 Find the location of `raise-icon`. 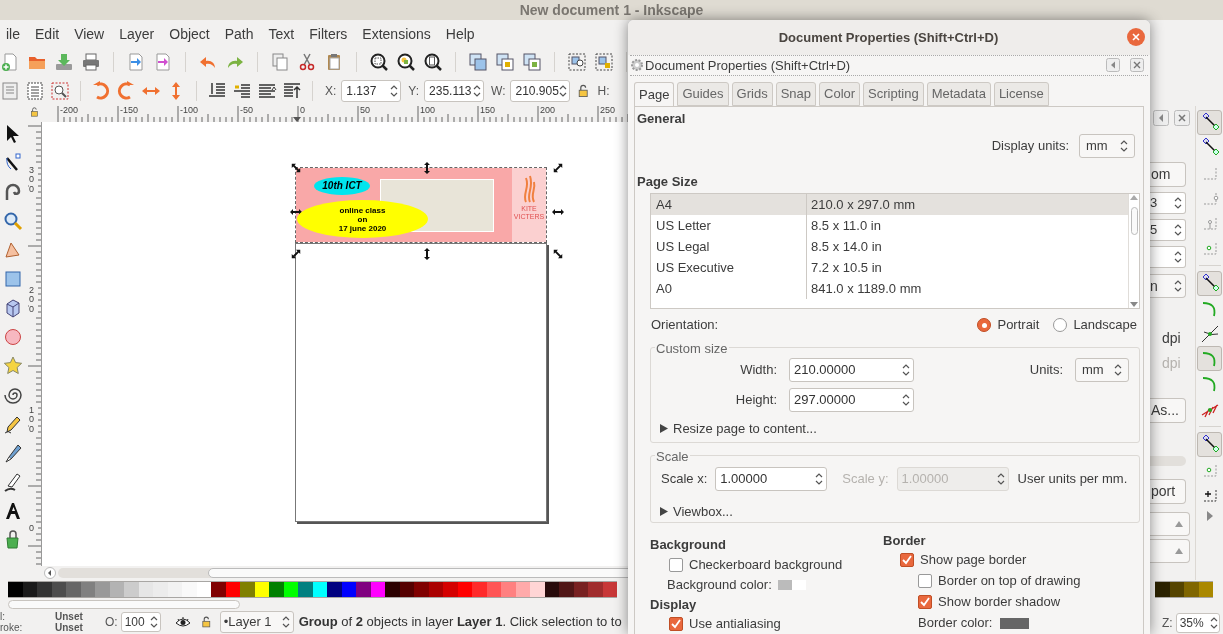

raise-icon is located at coordinates (267, 91).